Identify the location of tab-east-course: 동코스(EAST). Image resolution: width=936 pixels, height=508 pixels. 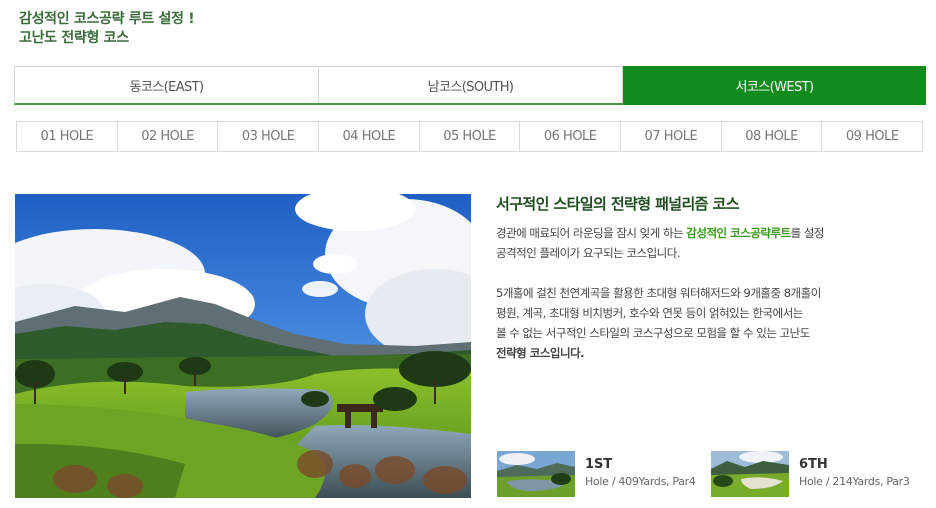
(167, 85).